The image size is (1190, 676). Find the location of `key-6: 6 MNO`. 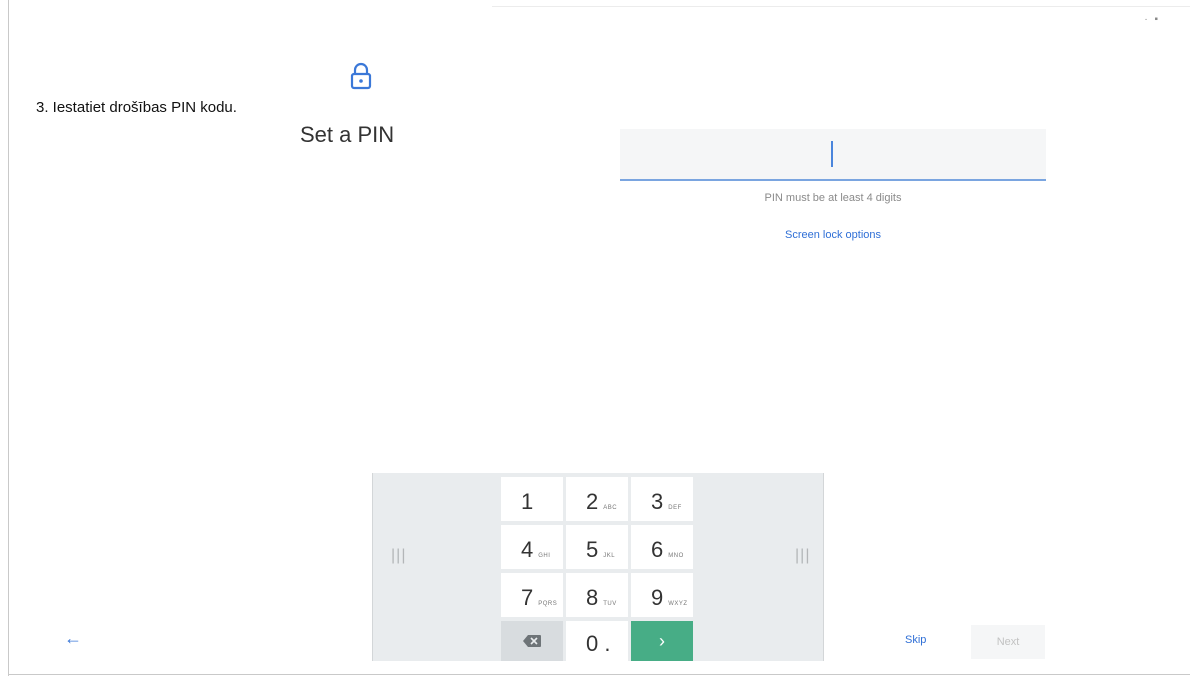

key-6: 6 MNO is located at coordinates (662, 547).